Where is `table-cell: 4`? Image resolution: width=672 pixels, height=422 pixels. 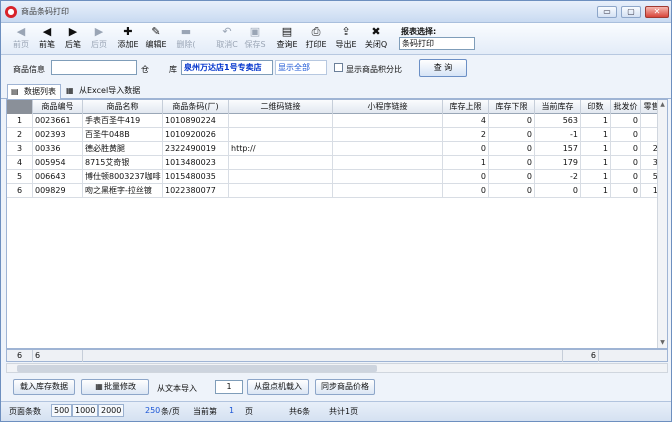 table-cell: 4 is located at coordinates (466, 121).